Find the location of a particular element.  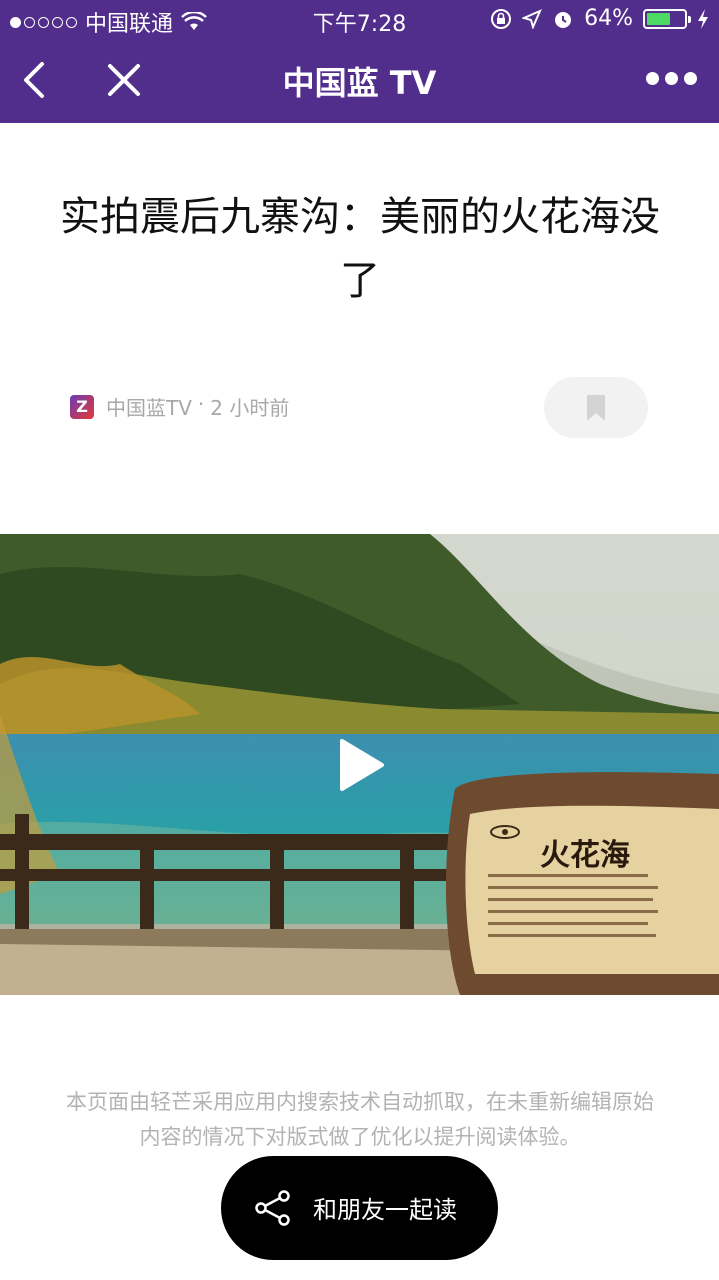

rotation-lock-icon is located at coordinates (501, 18).